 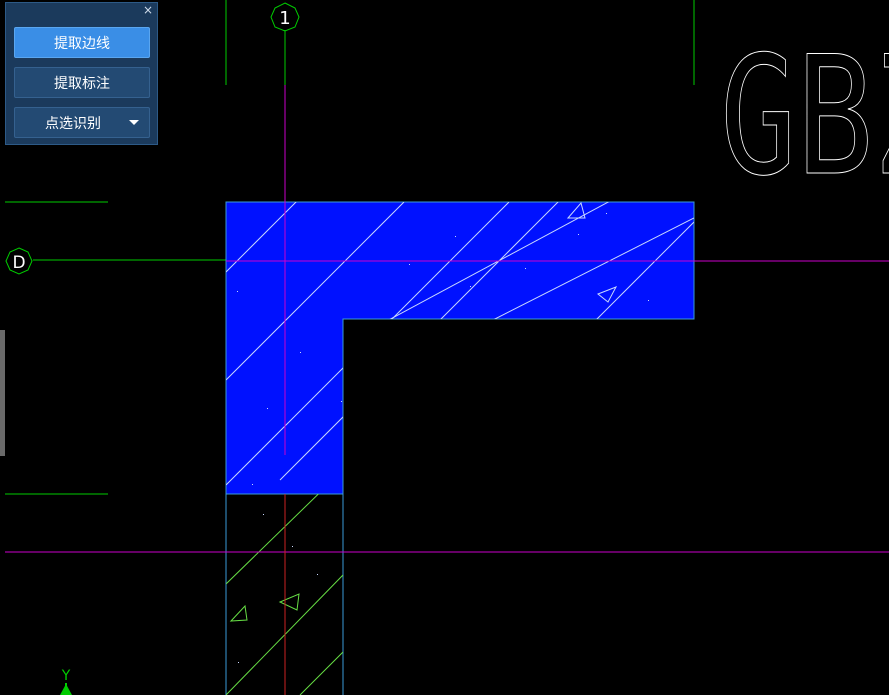 I want to click on point-select-recognize-button: 点选识别, so click(x=82, y=122).